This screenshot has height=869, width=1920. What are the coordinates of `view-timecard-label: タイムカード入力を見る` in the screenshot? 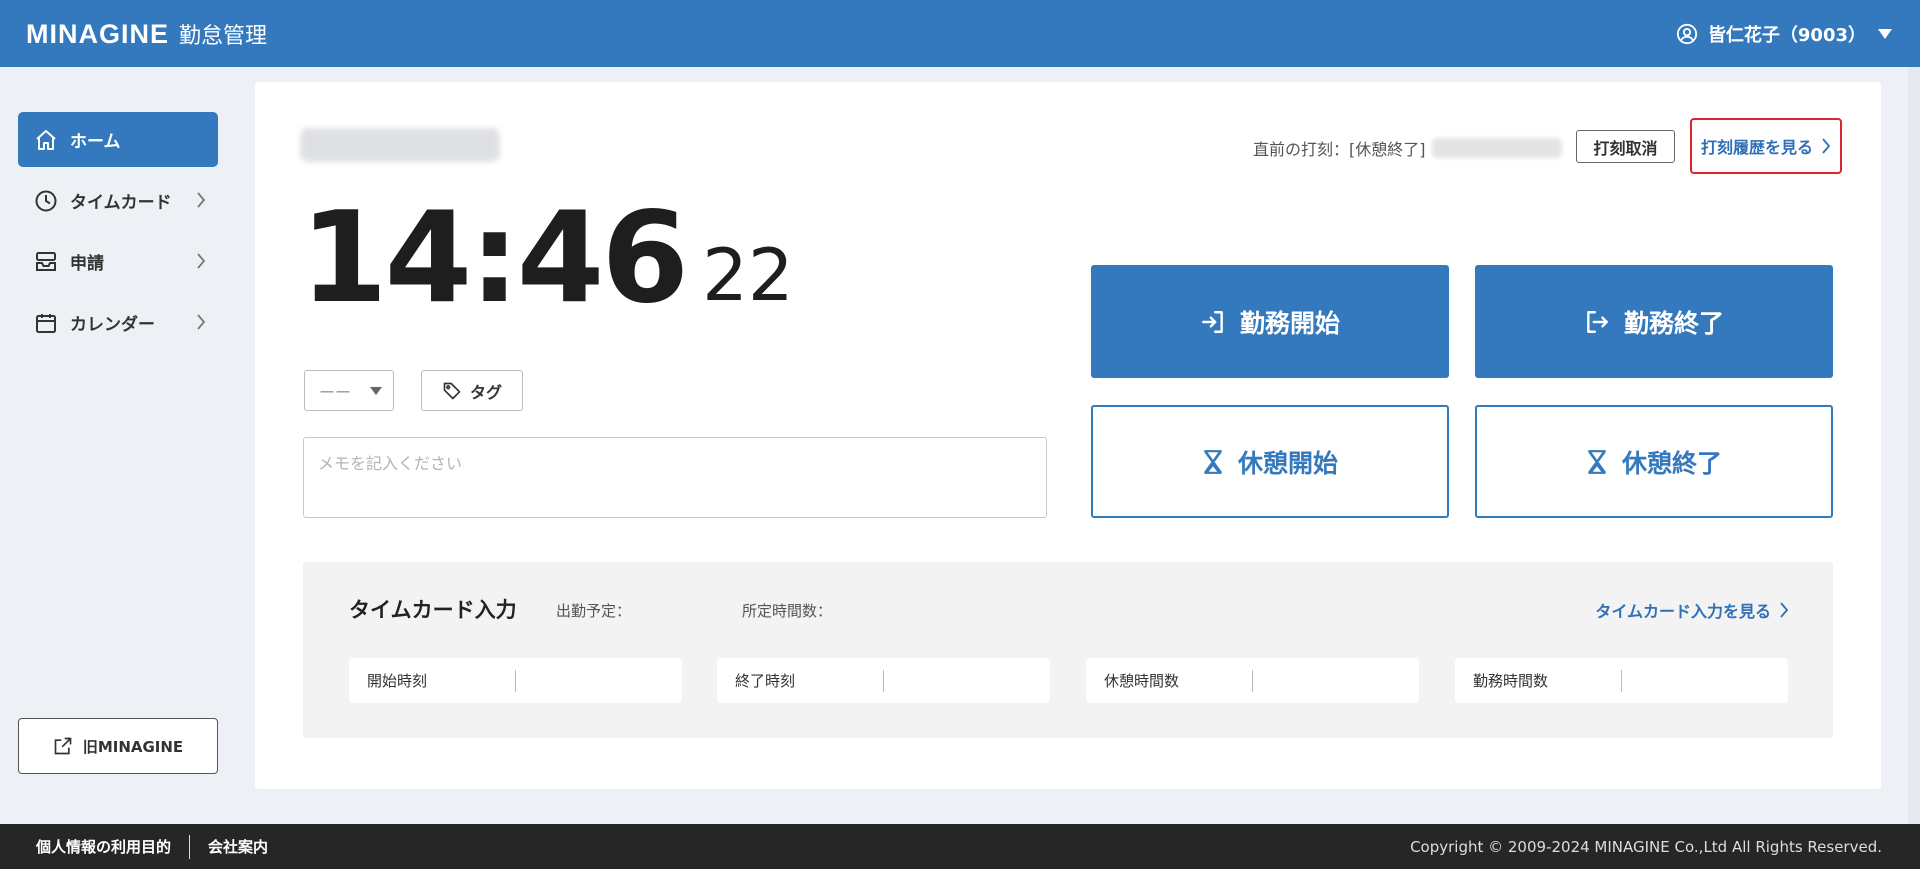 It's located at (1683, 611).